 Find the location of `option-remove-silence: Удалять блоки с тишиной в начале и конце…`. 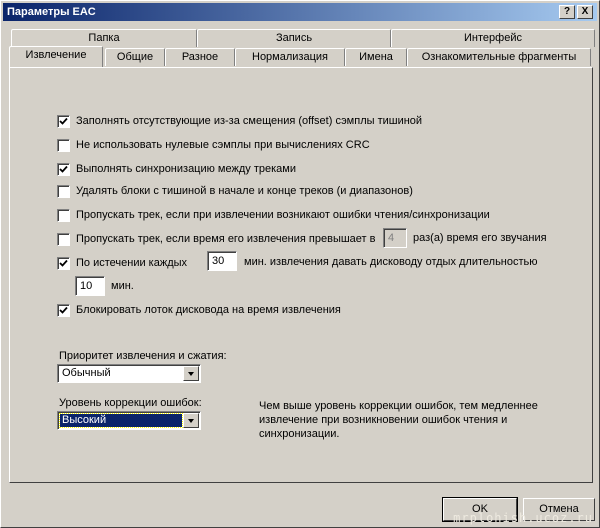

option-remove-silence: Удалять блоки с тишиной в начале и конце… is located at coordinates (235, 191).